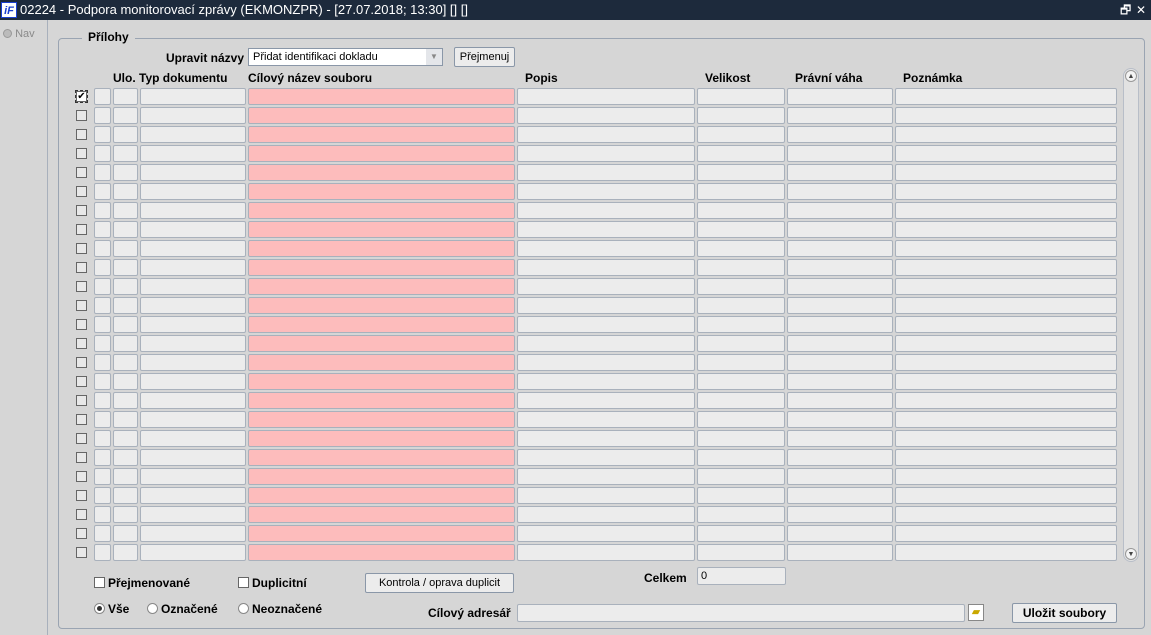 Image resolution: width=1151 pixels, height=635 pixels. Describe the element at coordinates (152, 608) in the screenshot. I see `radio-marked` at that location.